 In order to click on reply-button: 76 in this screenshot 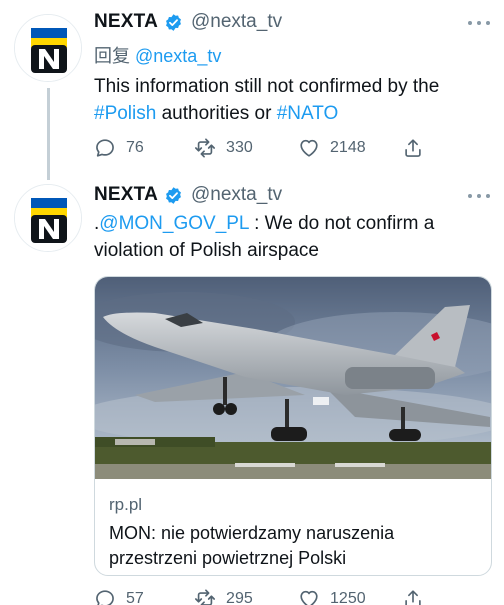, I will do `click(144, 148)`.